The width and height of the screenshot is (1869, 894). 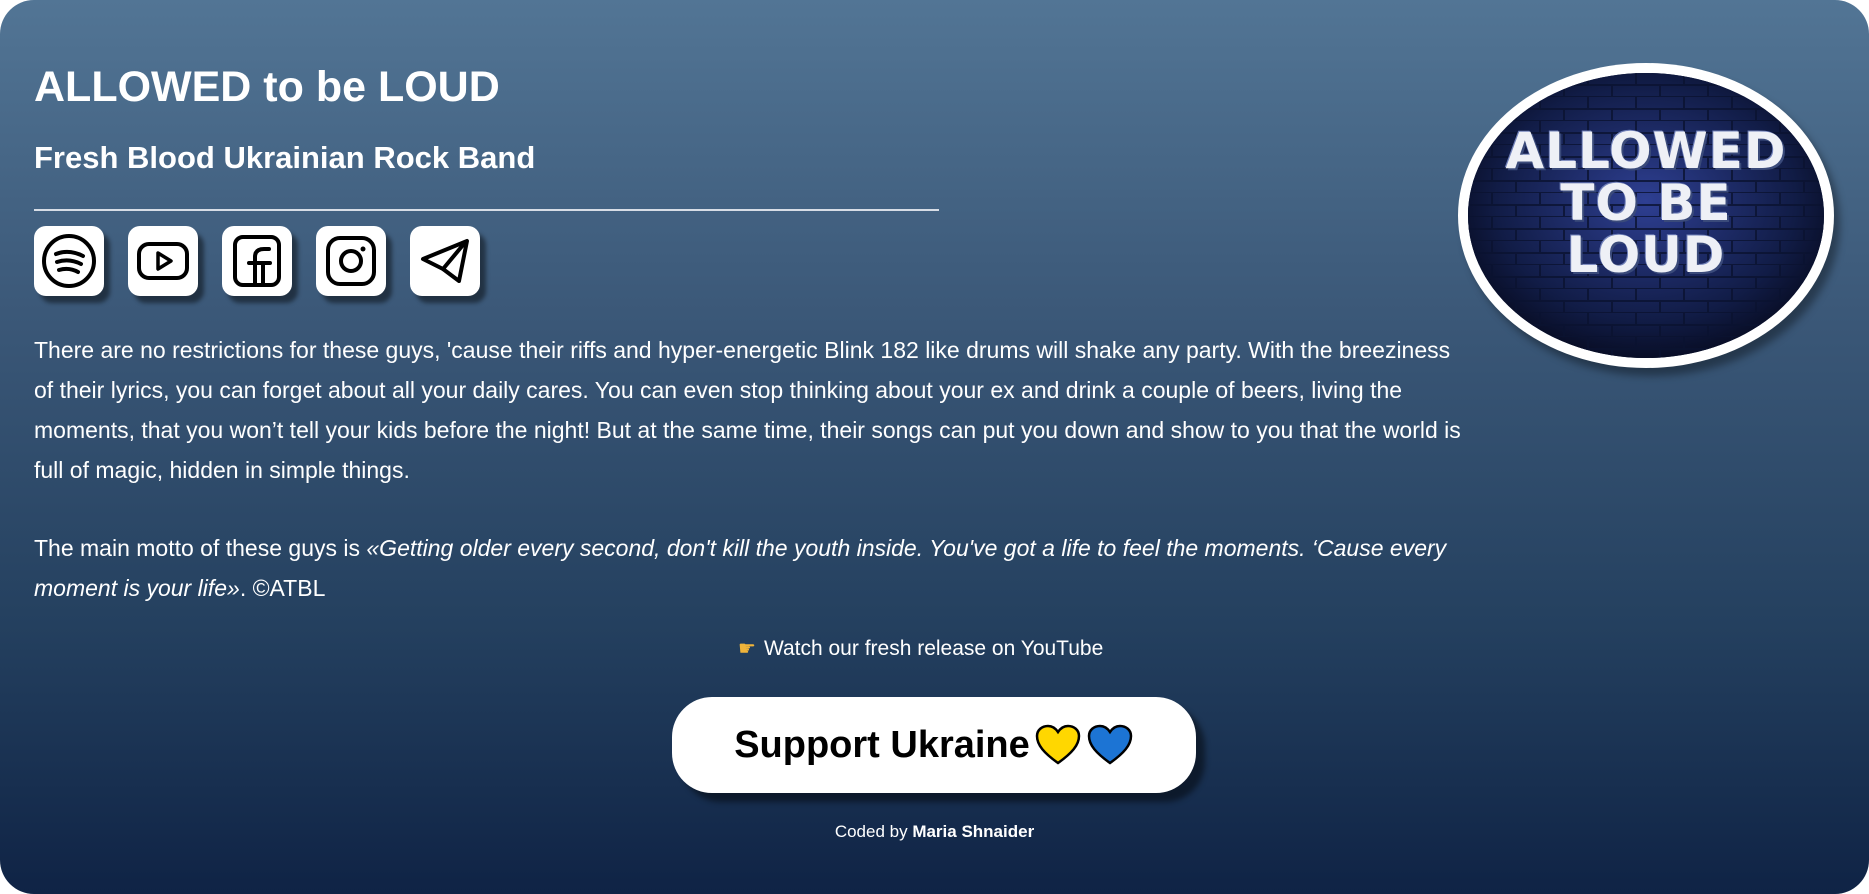 I want to click on divider, so click(x=486, y=210).